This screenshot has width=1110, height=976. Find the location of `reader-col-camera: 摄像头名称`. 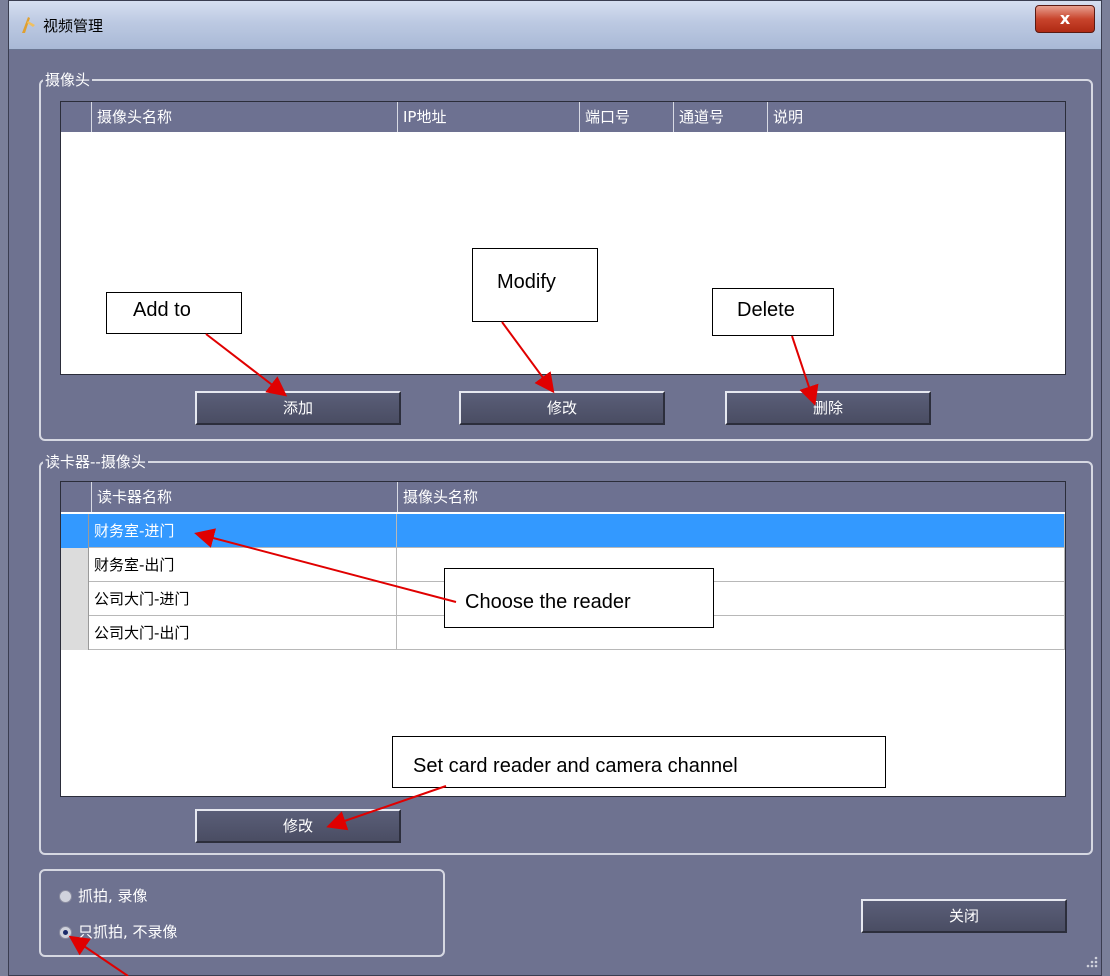

reader-col-camera: 摄像头名称 is located at coordinates (731, 497).